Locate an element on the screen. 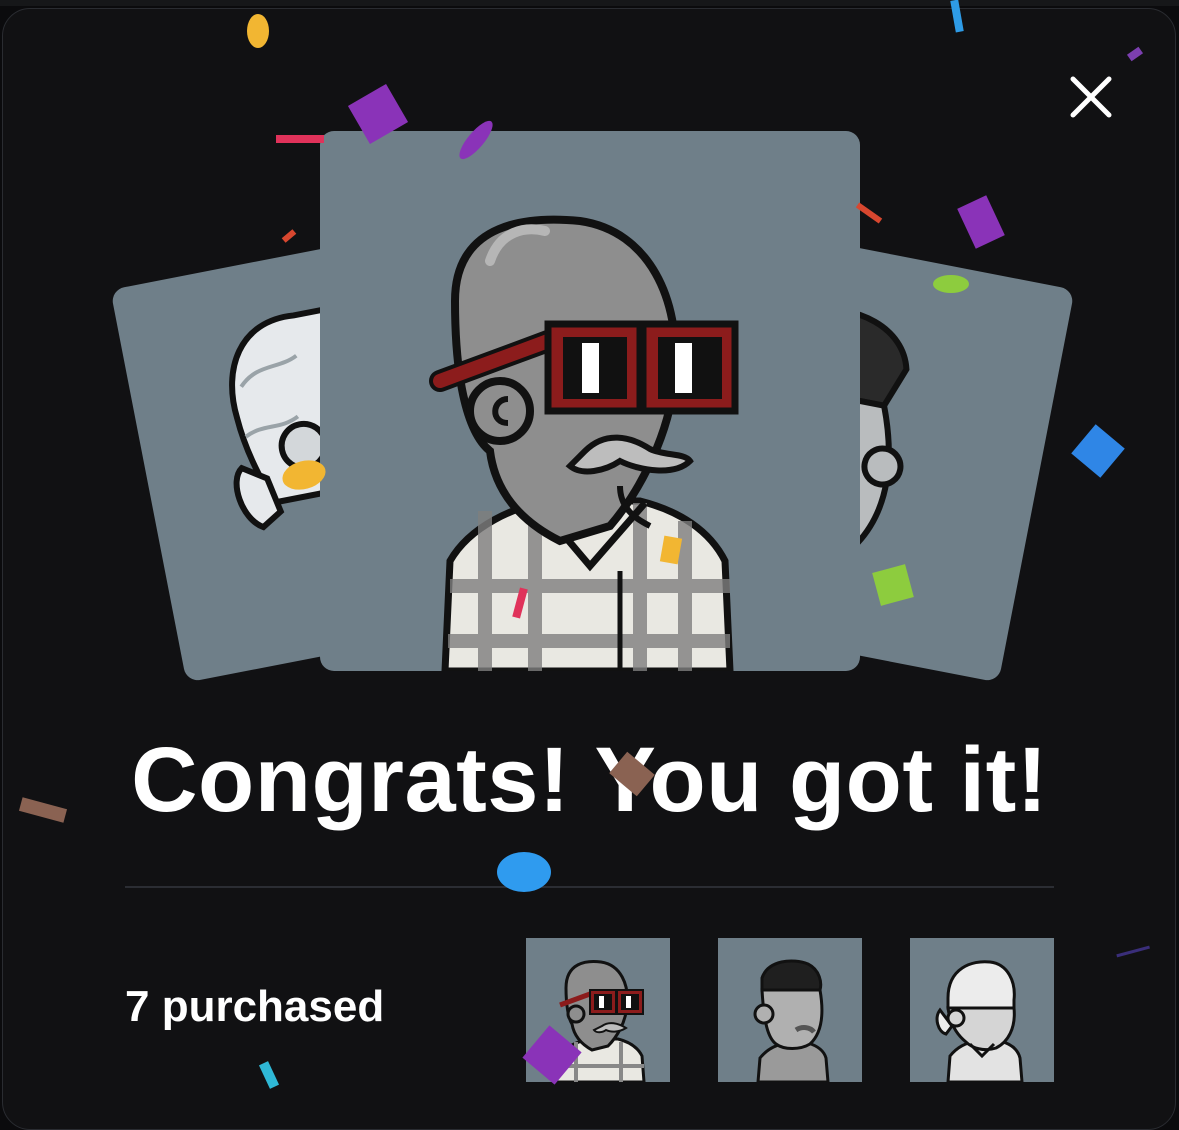 This screenshot has width=1179, height=1130. divider is located at coordinates (589, 887).